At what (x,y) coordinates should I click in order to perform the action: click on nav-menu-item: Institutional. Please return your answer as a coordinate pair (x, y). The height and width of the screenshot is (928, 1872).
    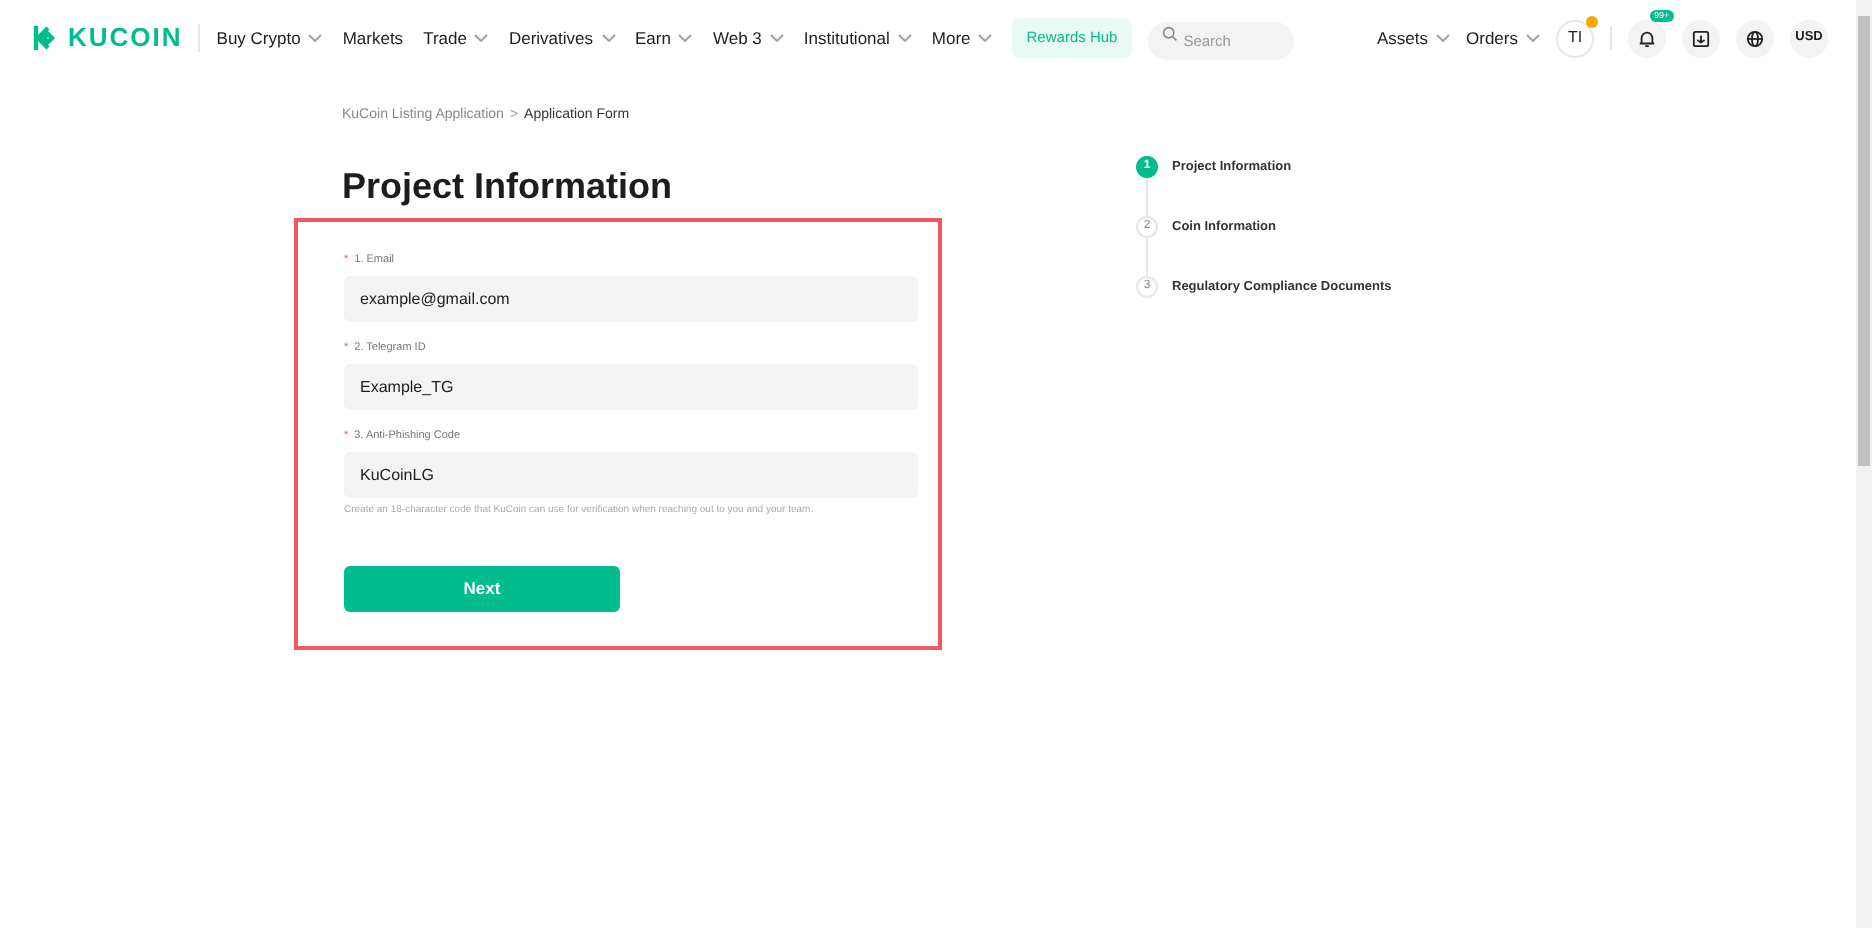
    Looking at the image, I should click on (857, 38).